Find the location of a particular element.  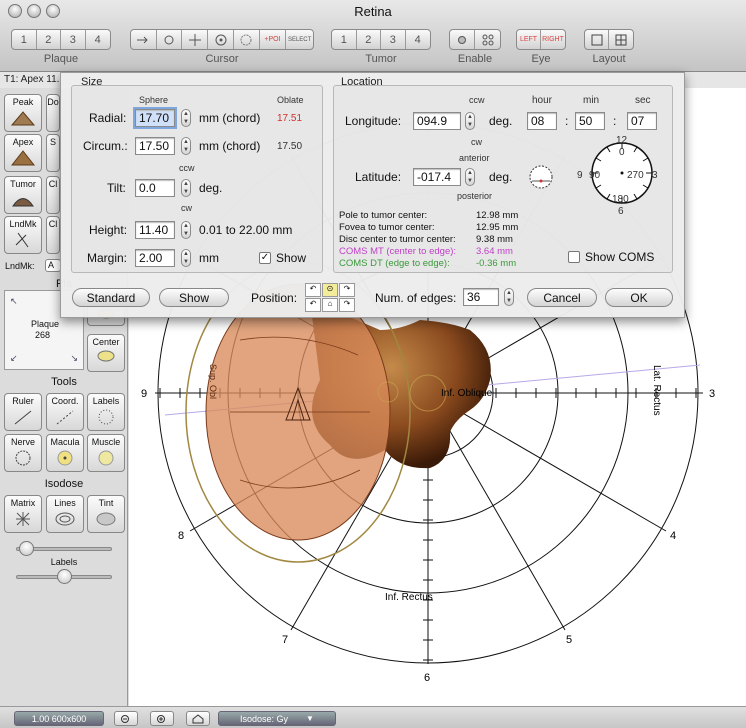

tumor-1-tab: 1 is located at coordinates (344, 39).